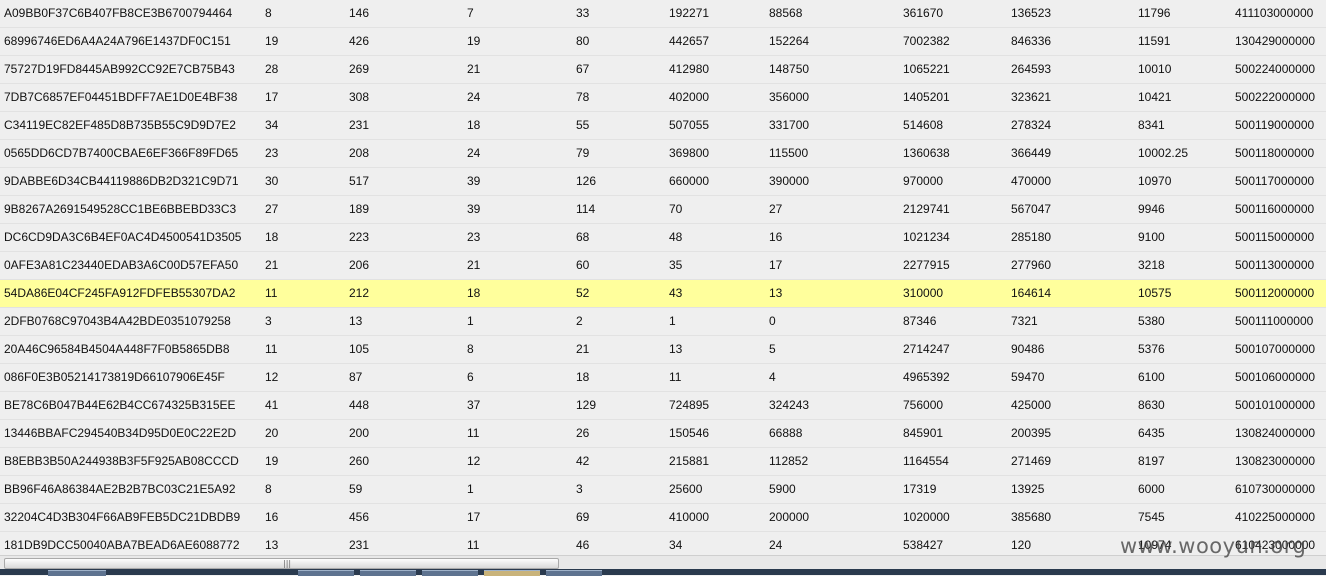  I want to click on table-cell: 11796, so click(1154, 13).